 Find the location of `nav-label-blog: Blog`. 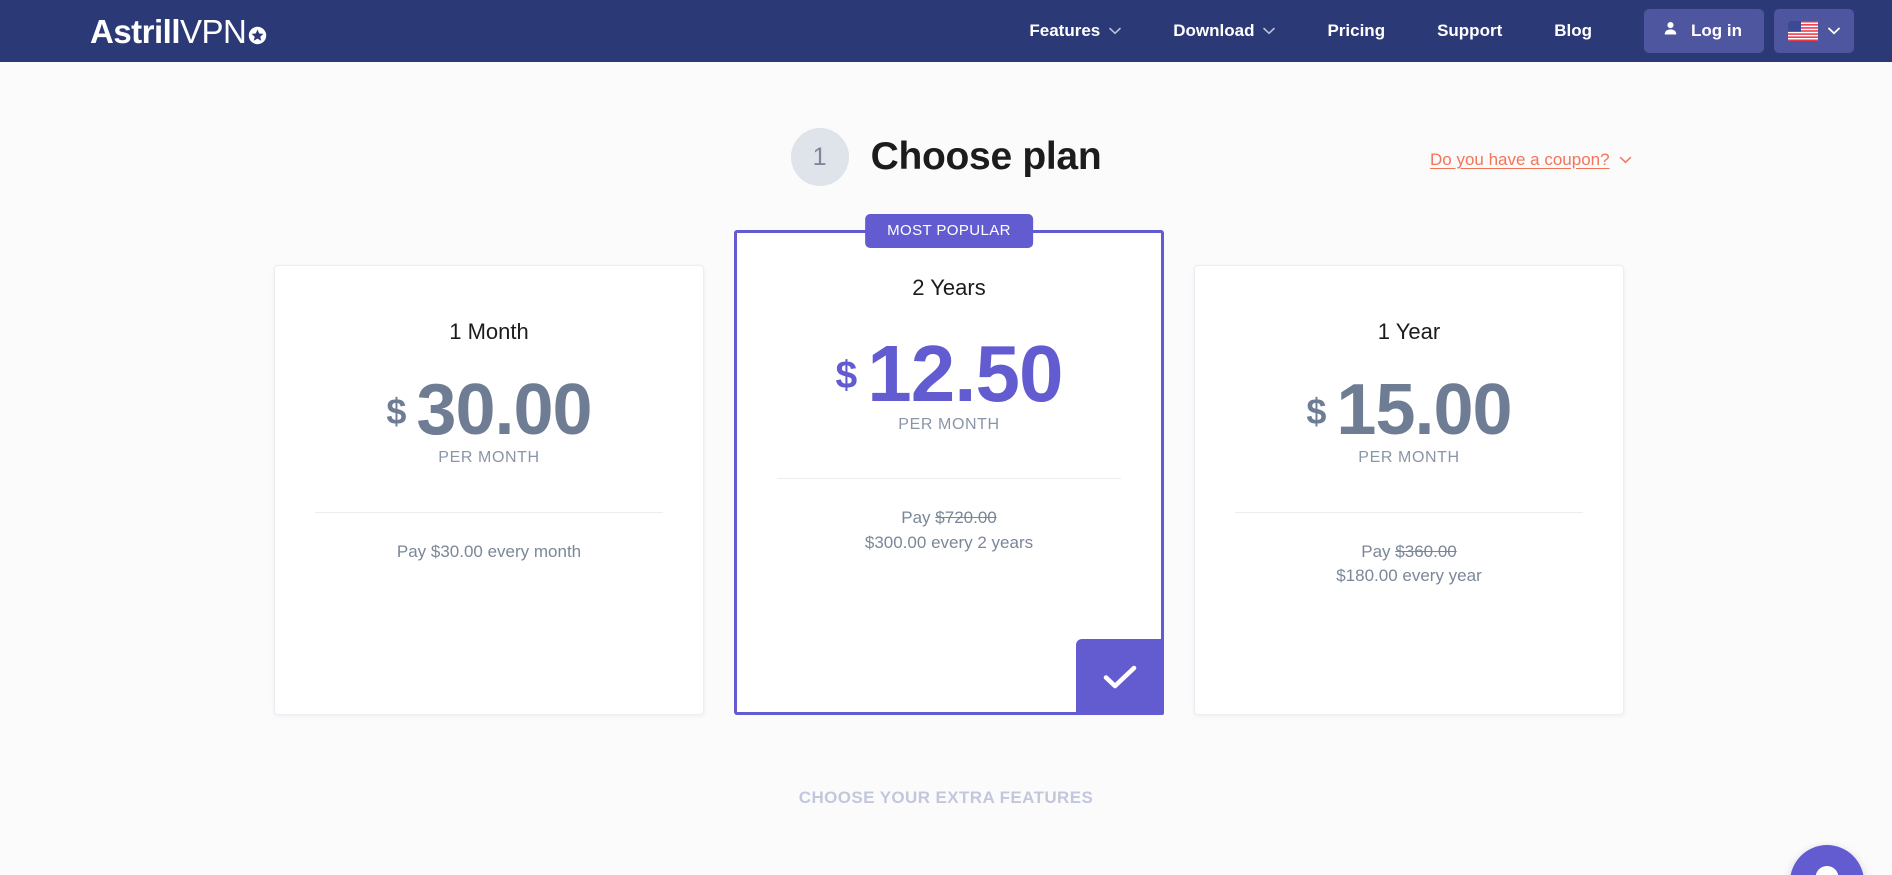

nav-label-blog: Blog is located at coordinates (1573, 30).